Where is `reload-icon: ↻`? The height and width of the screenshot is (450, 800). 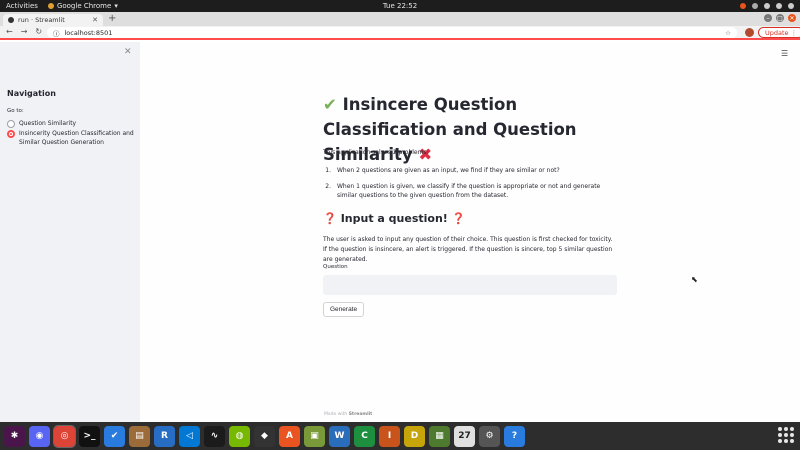
reload-icon: ↻ is located at coordinates (38, 31).